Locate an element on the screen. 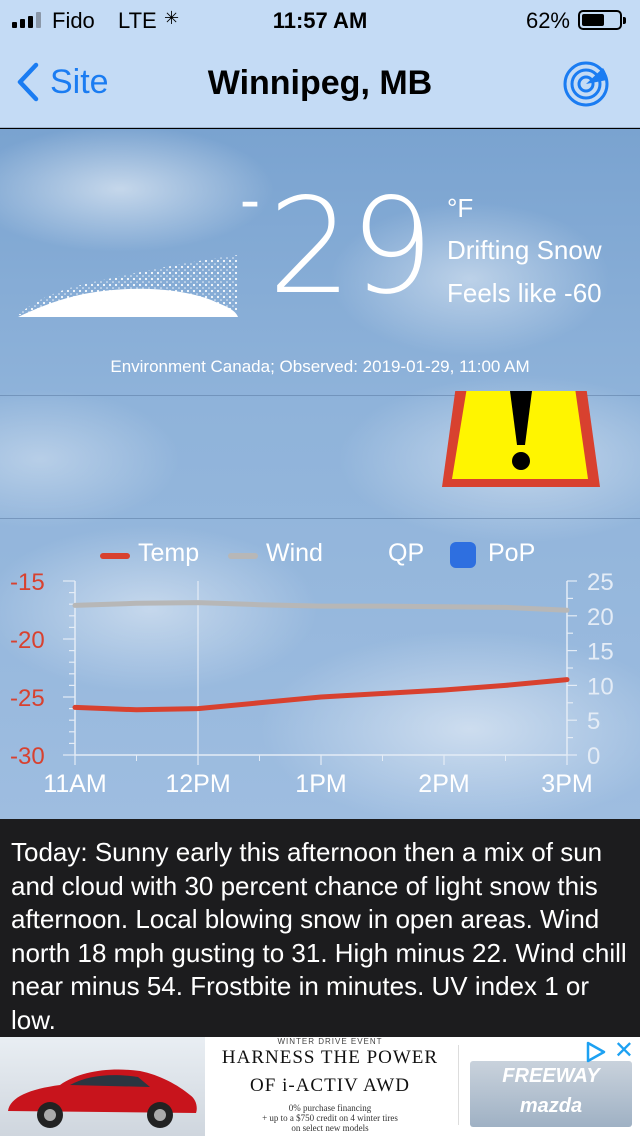  right-tick-label: 0 is located at coordinates (593, 756).